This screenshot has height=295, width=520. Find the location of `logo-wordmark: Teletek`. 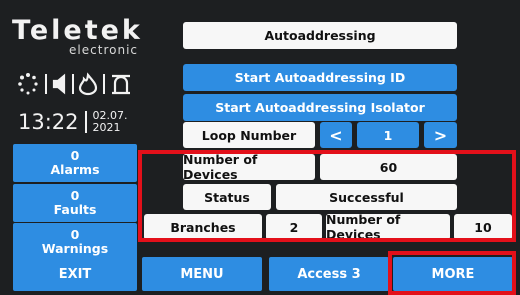

logo-wordmark: Teletek is located at coordinates (77, 30).